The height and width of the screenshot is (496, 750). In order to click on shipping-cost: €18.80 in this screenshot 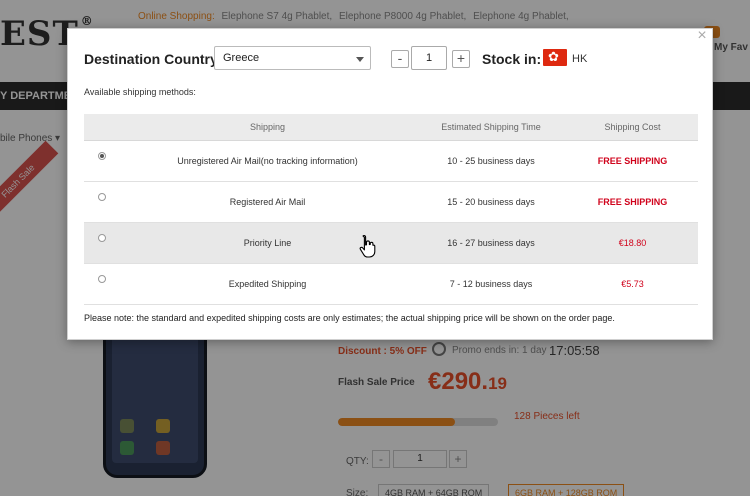, I will do `click(632, 243)`.